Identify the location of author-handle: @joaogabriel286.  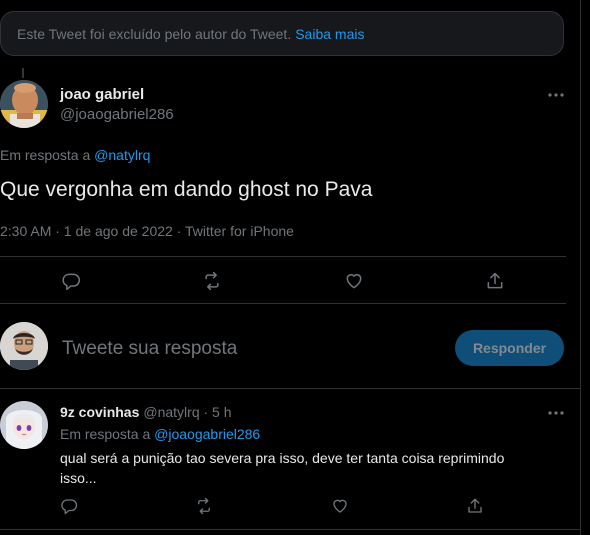
(117, 114).